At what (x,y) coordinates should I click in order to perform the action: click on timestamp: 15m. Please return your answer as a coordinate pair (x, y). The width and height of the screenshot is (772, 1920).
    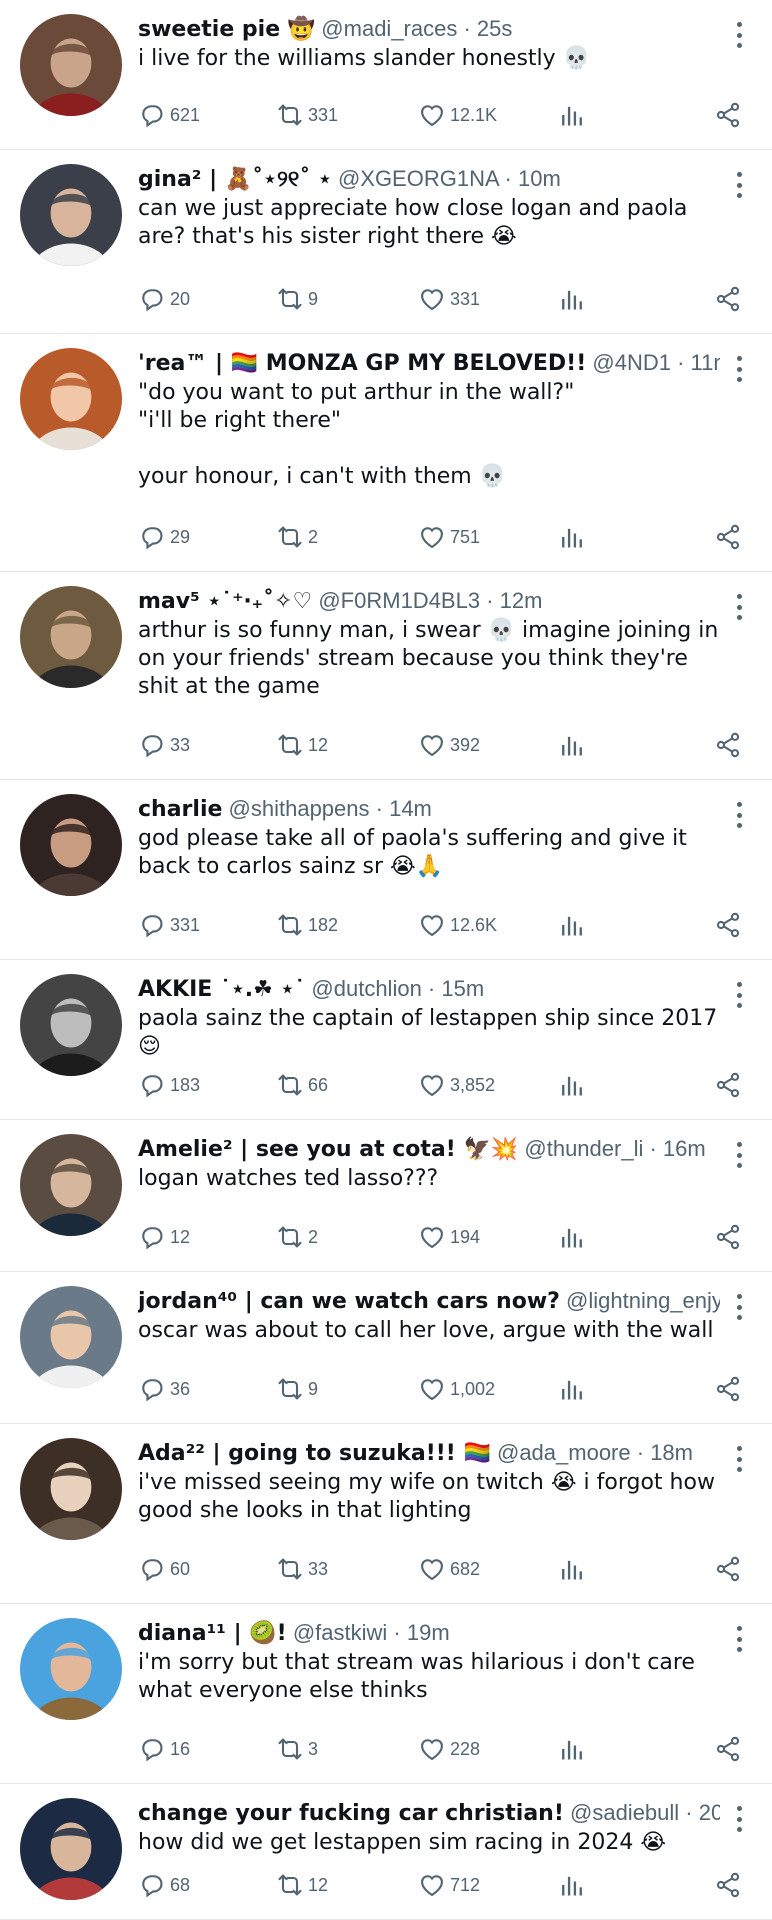
    Looking at the image, I should click on (462, 988).